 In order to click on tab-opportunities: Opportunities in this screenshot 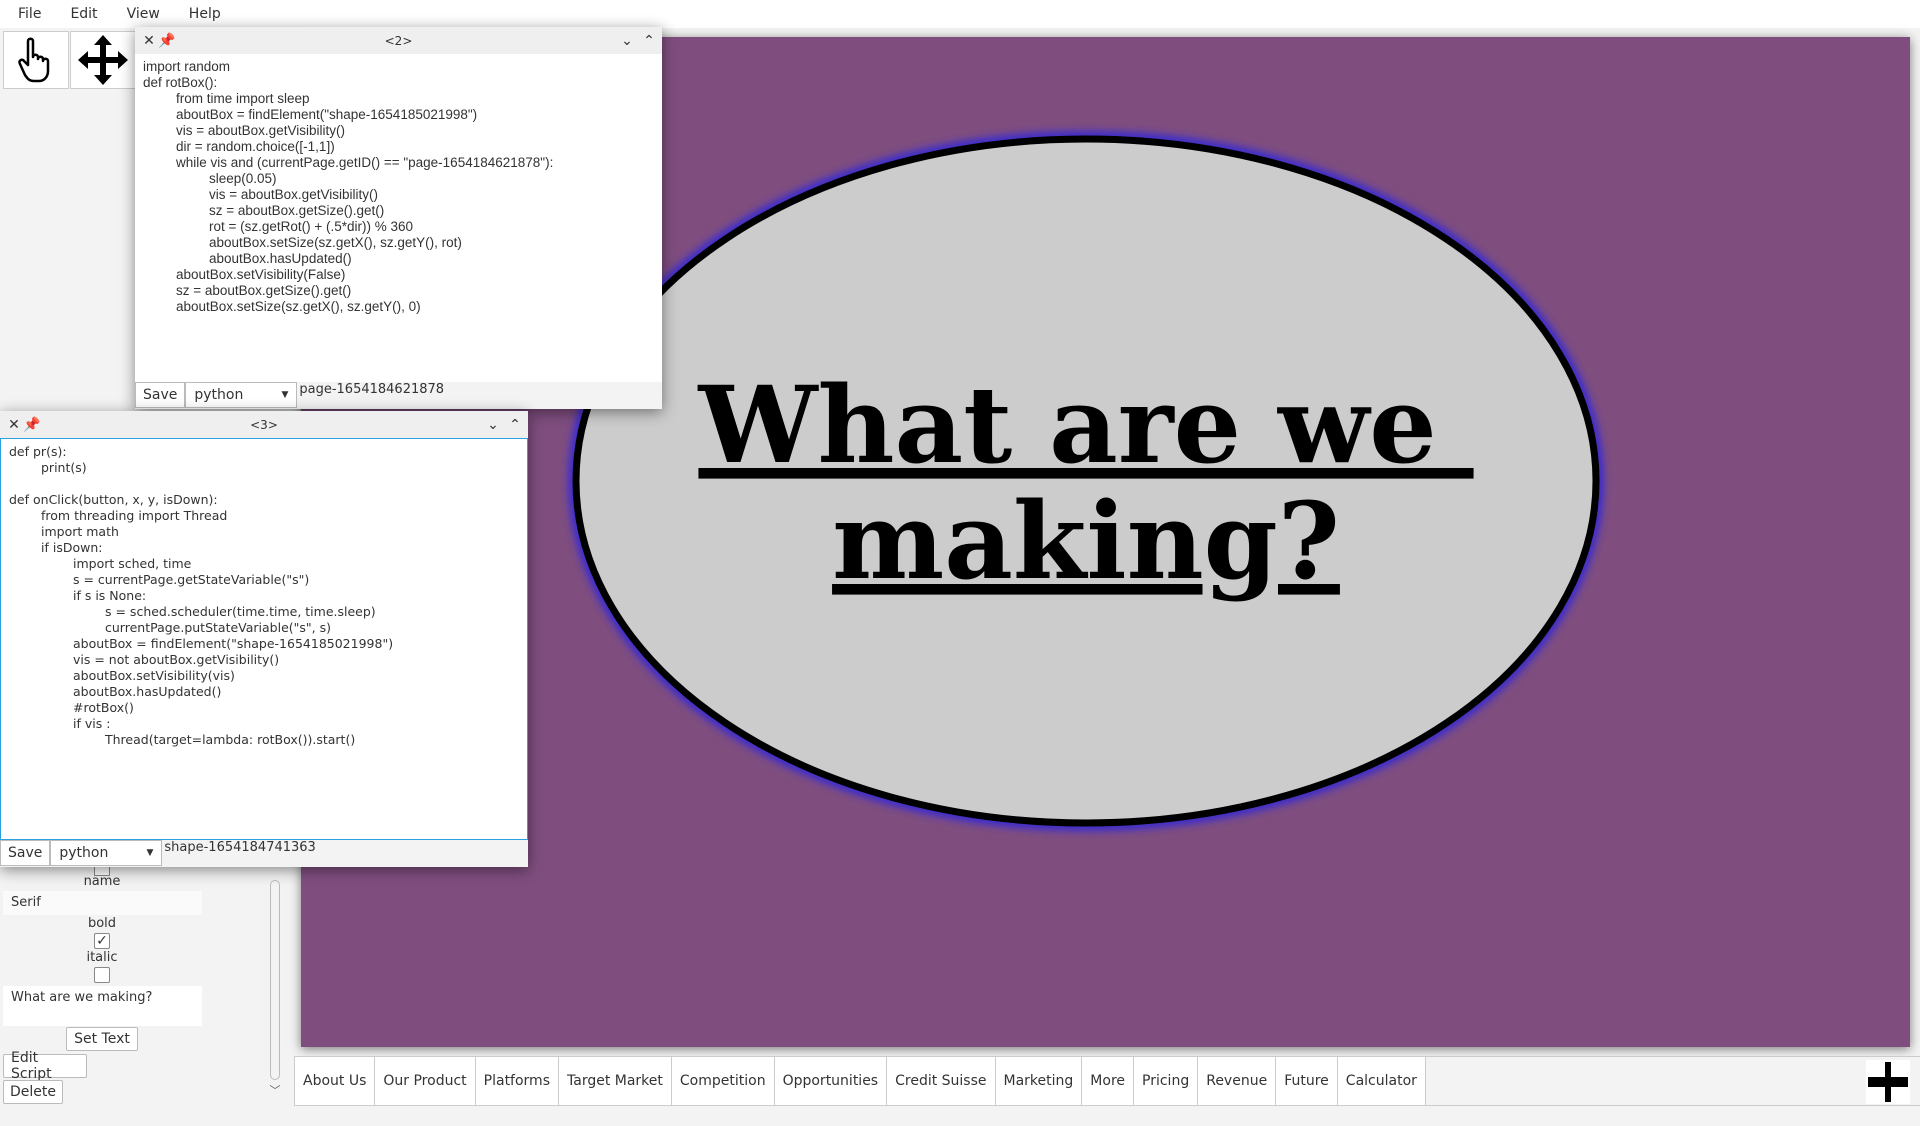, I will do `click(831, 1081)`.